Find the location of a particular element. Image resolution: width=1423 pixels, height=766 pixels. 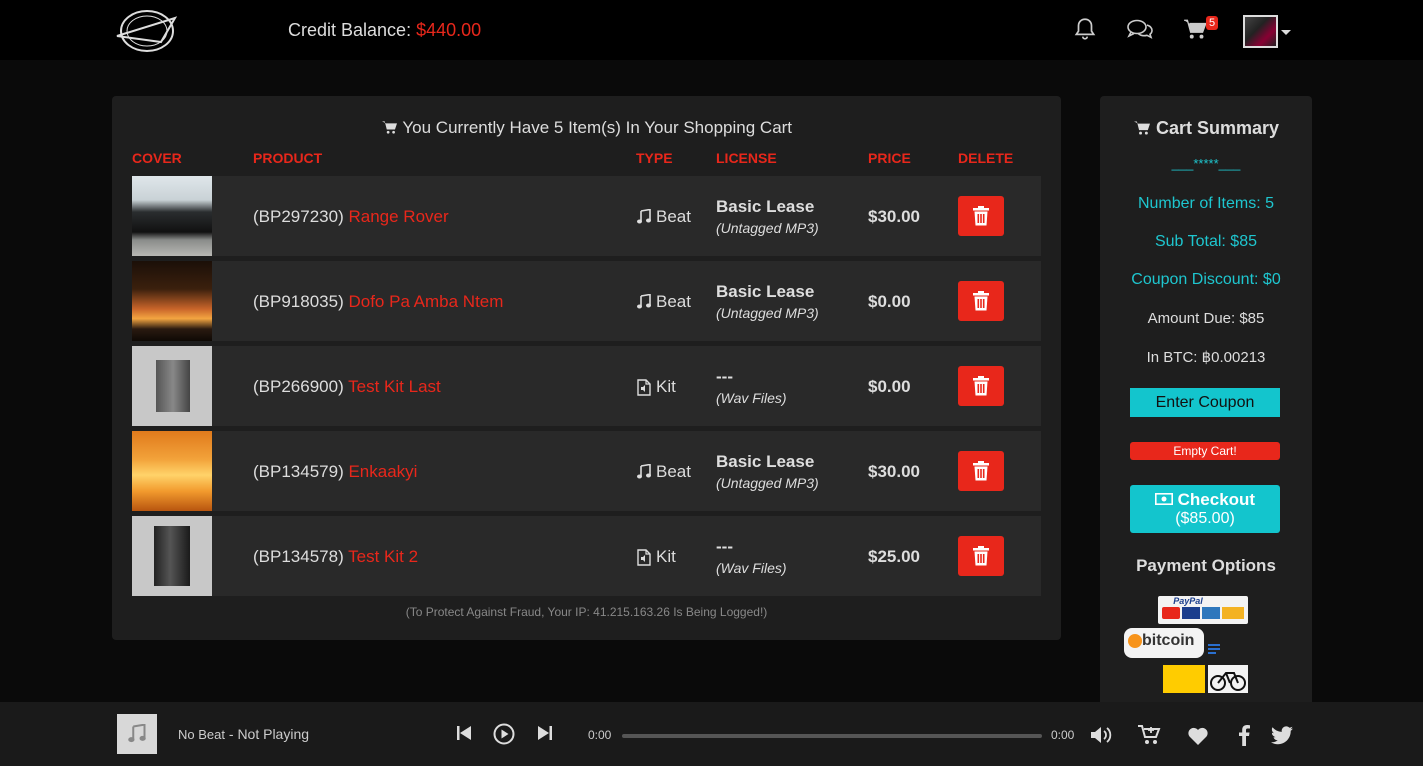

col-header-price: PRICE is located at coordinates (889, 158).